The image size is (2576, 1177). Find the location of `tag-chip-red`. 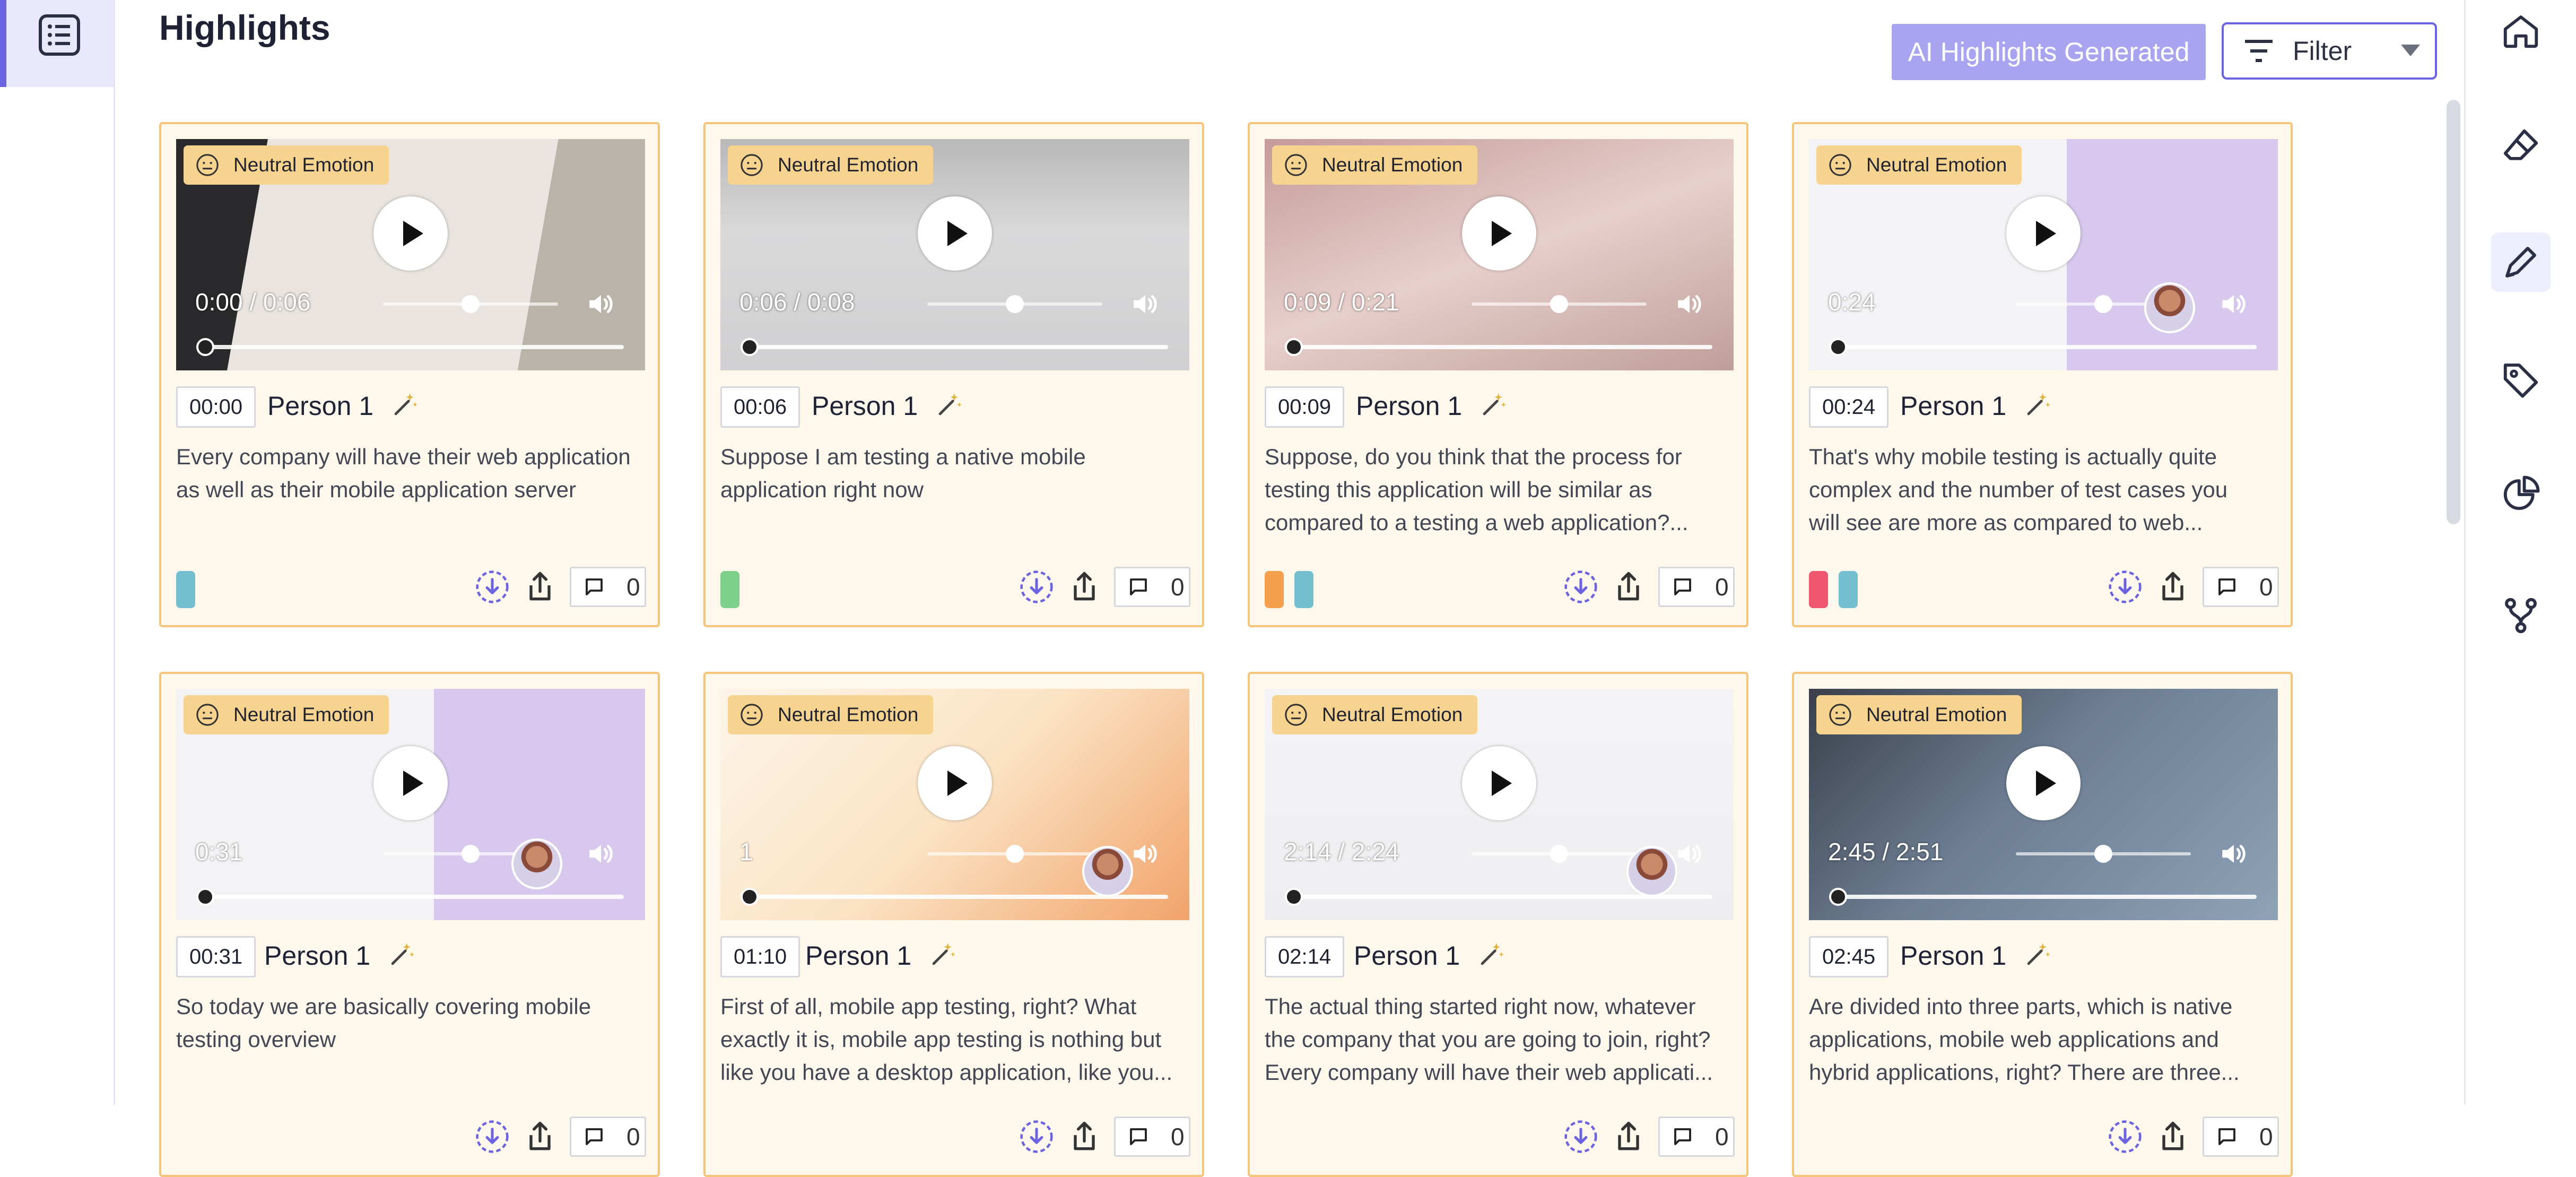

tag-chip-red is located at coordinates (1819, 589).